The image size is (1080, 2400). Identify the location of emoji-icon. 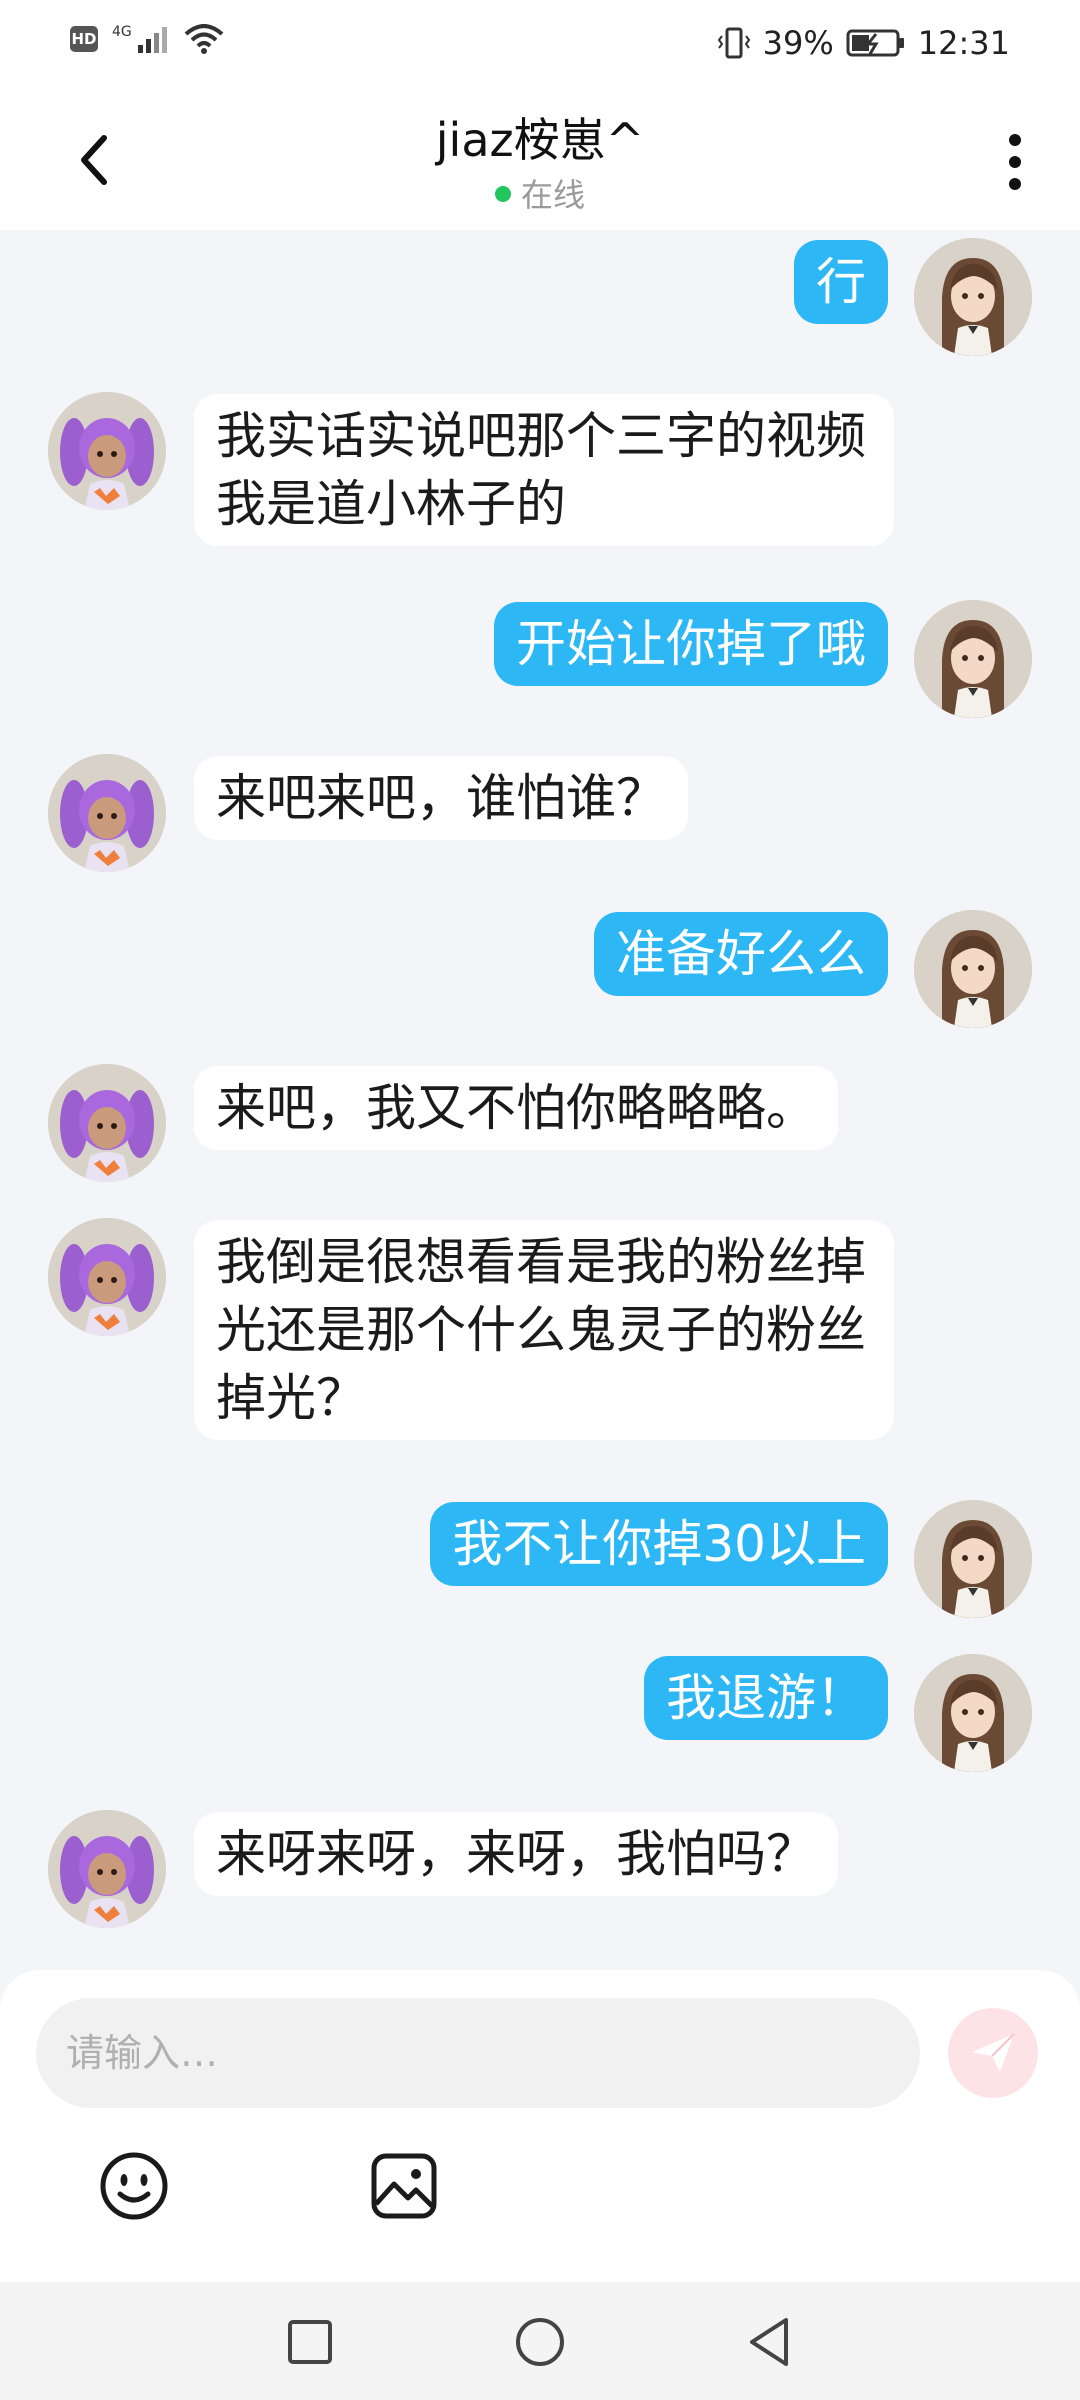
(134, 2186).